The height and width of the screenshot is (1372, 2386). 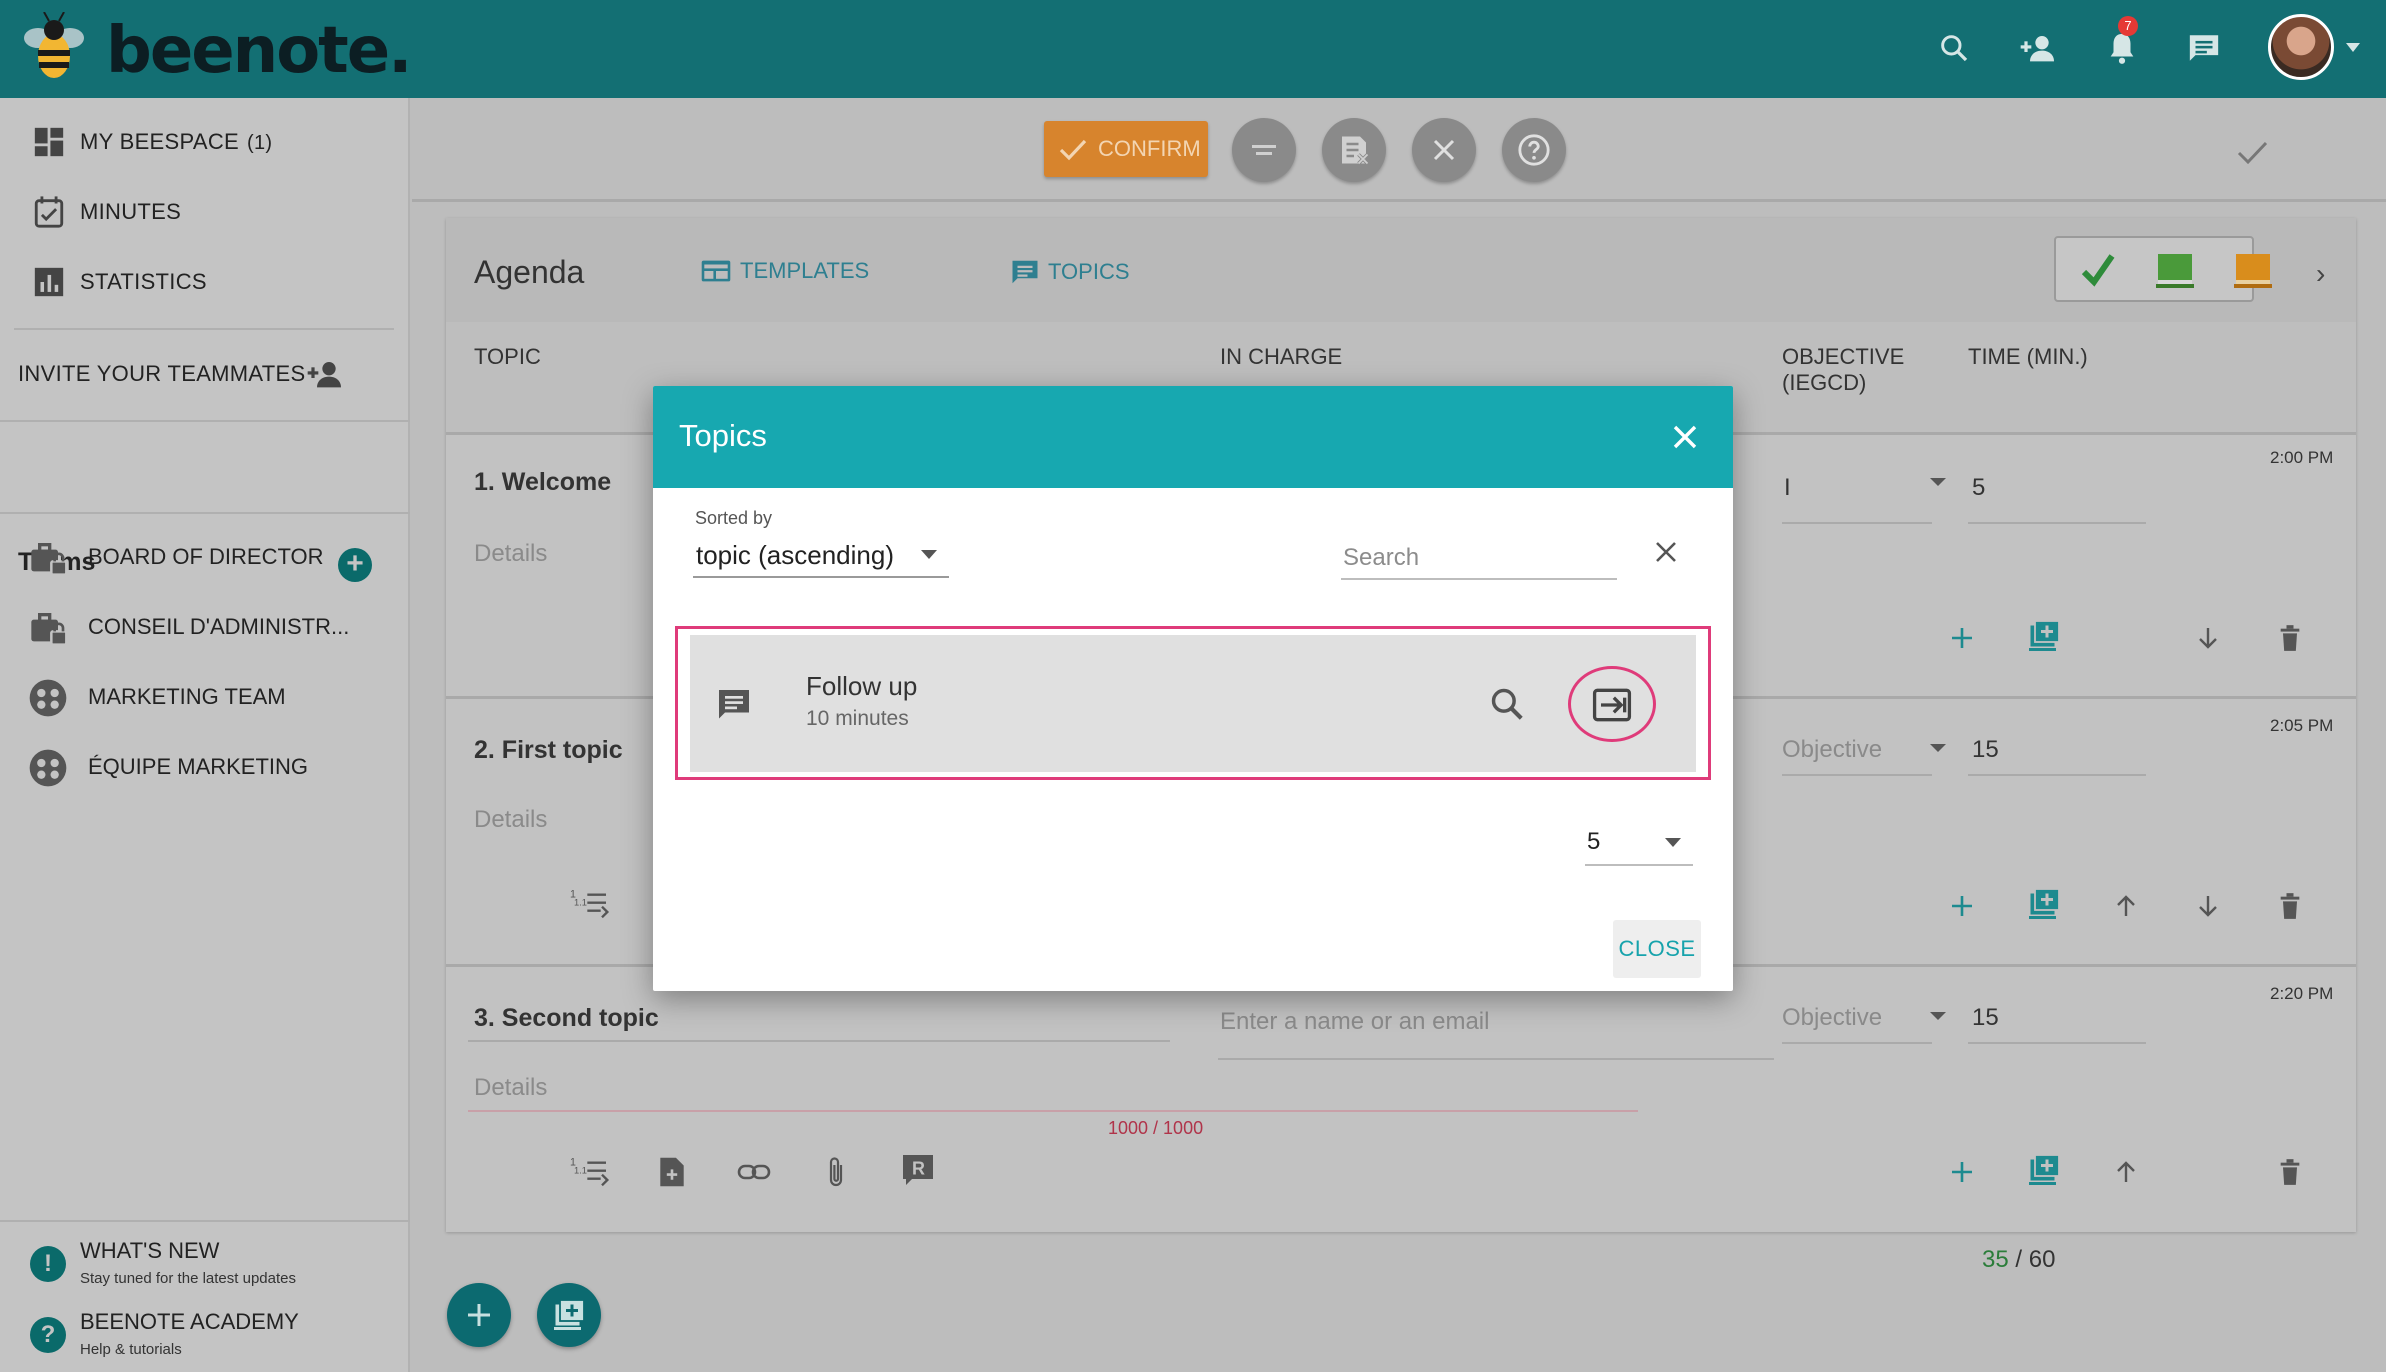 I want to click on row-start-time: 2:05 PM, so click(x=2302, y=725).